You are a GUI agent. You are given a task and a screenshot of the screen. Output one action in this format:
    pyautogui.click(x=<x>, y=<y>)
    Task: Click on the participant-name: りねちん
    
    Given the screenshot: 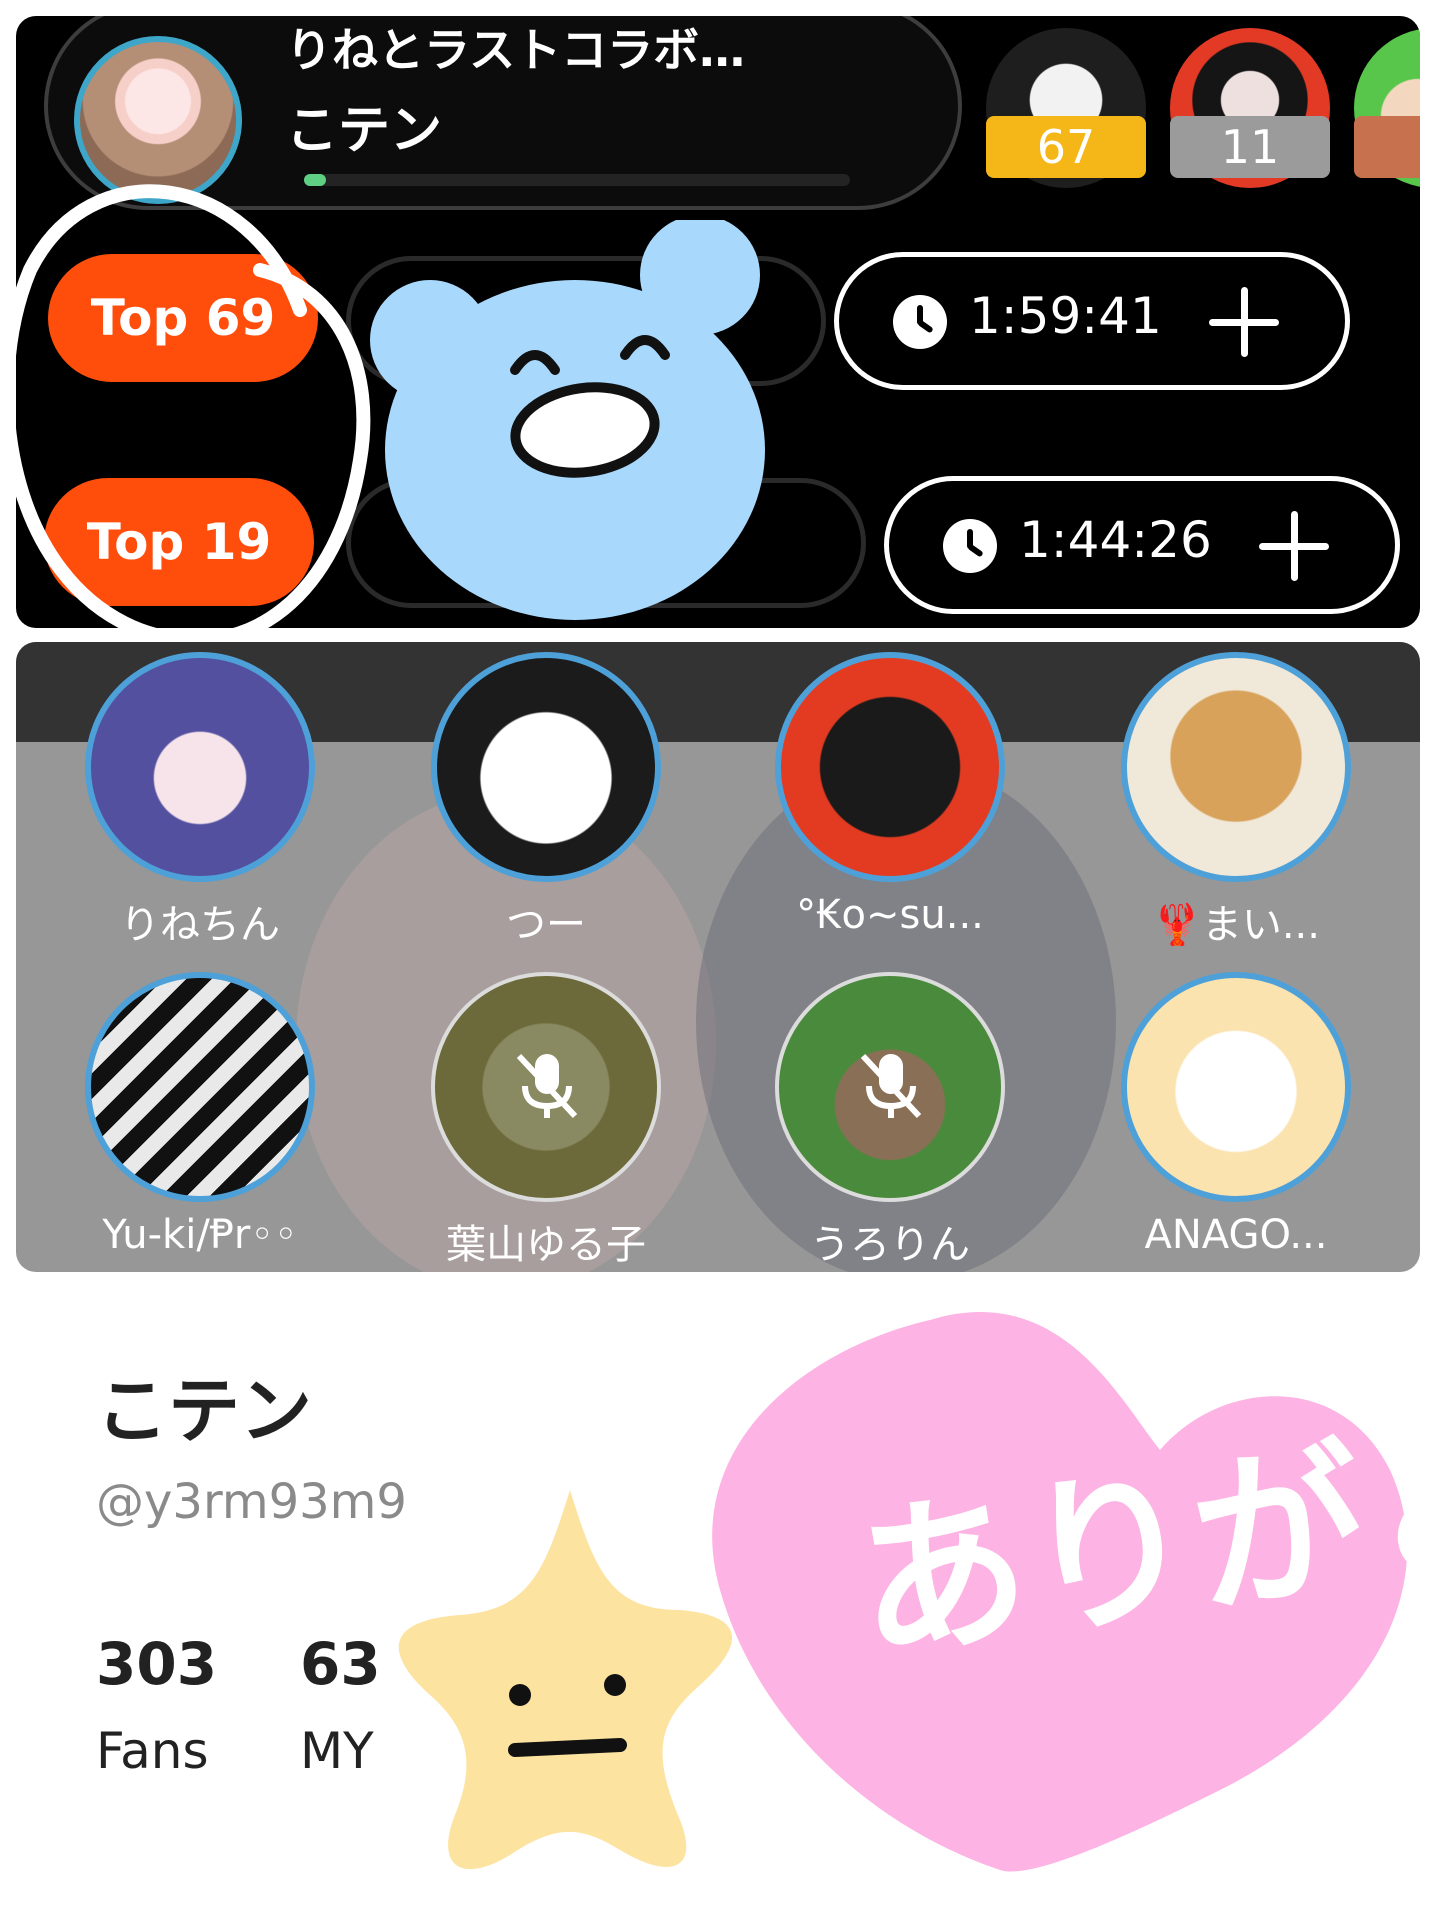 What is the action you would take?
    pyautogui.click(x=200, y=925)
    